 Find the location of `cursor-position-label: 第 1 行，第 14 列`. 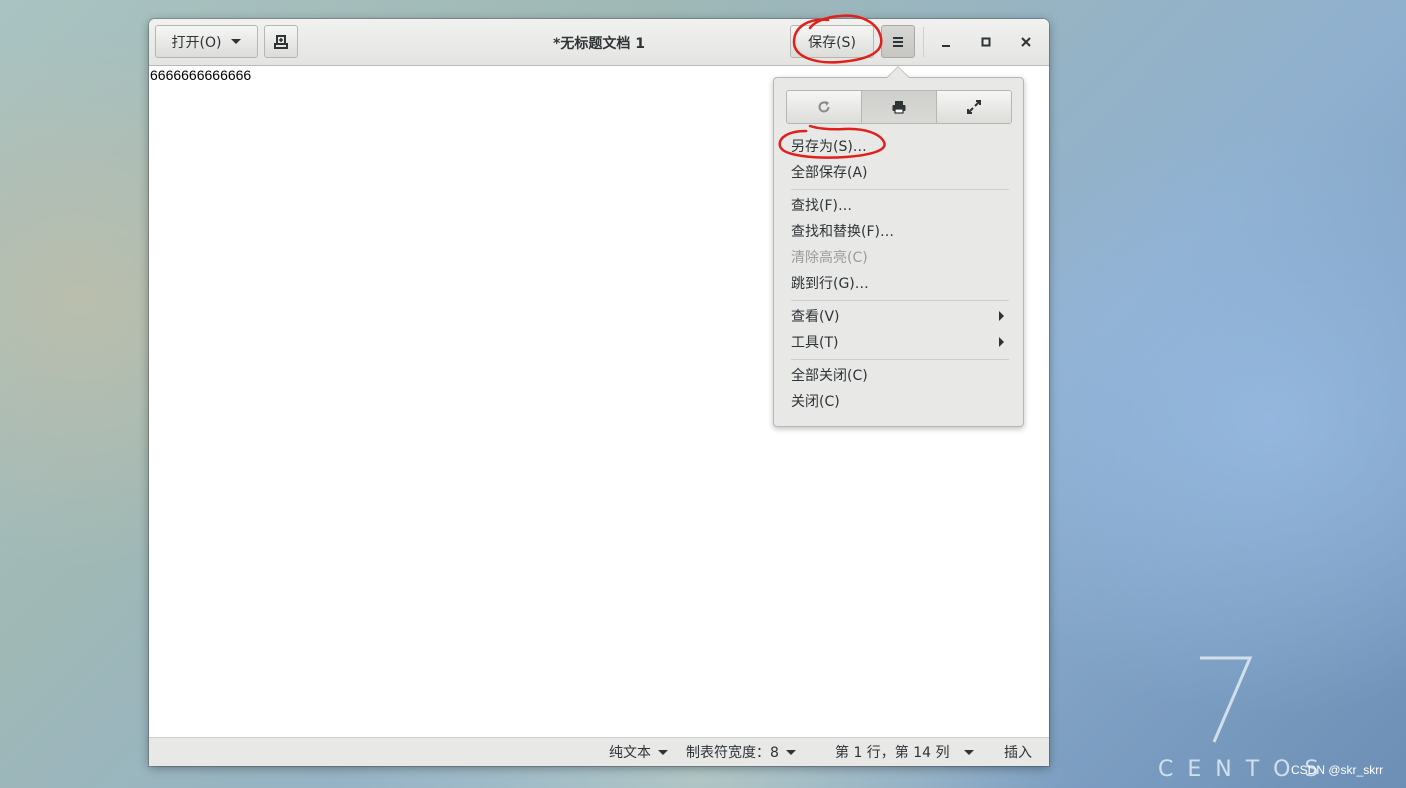

cursor-position-label: 第 1 行，第 14 列 is located at coordinates (892, 753).